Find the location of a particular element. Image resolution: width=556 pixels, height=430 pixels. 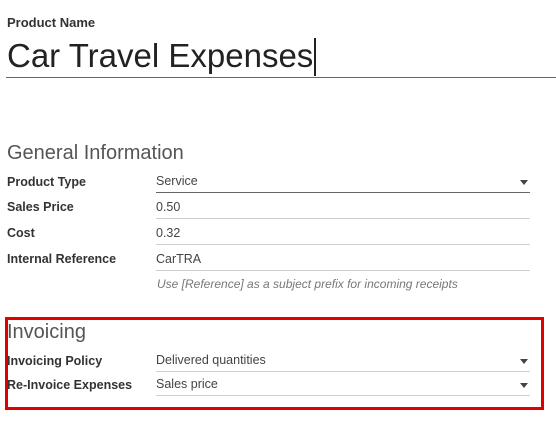

sales-price-field: 0.50 is located at coordinates (343, 208).